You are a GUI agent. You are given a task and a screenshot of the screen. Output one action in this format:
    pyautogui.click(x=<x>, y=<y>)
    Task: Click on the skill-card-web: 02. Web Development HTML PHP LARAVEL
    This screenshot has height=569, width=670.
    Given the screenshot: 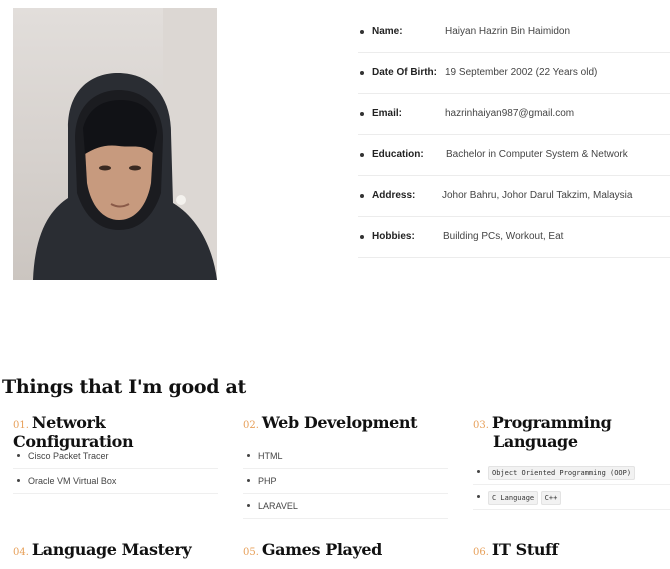 What is the action you would take?
    pyautogui.click(x=345, y=466)
    